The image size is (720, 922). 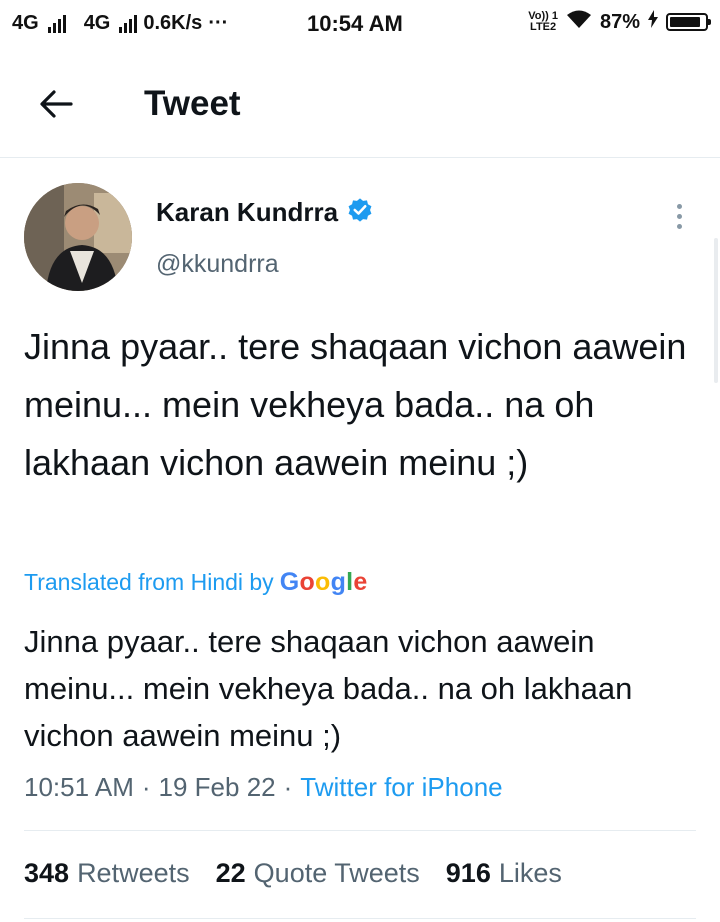 I want to click on google-logo-letter: G, so click(x=289, y=582).